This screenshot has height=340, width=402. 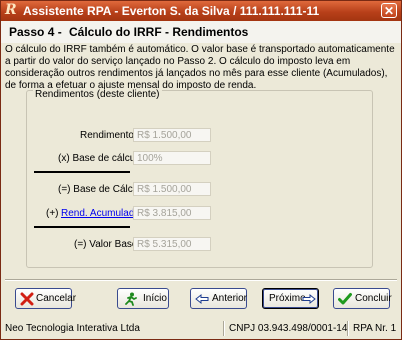 What do you see at coordinates (172, 135) in the screenshot?
I see `rendimento-field: R$ 1.500,00` at bounding box center [172, 135].